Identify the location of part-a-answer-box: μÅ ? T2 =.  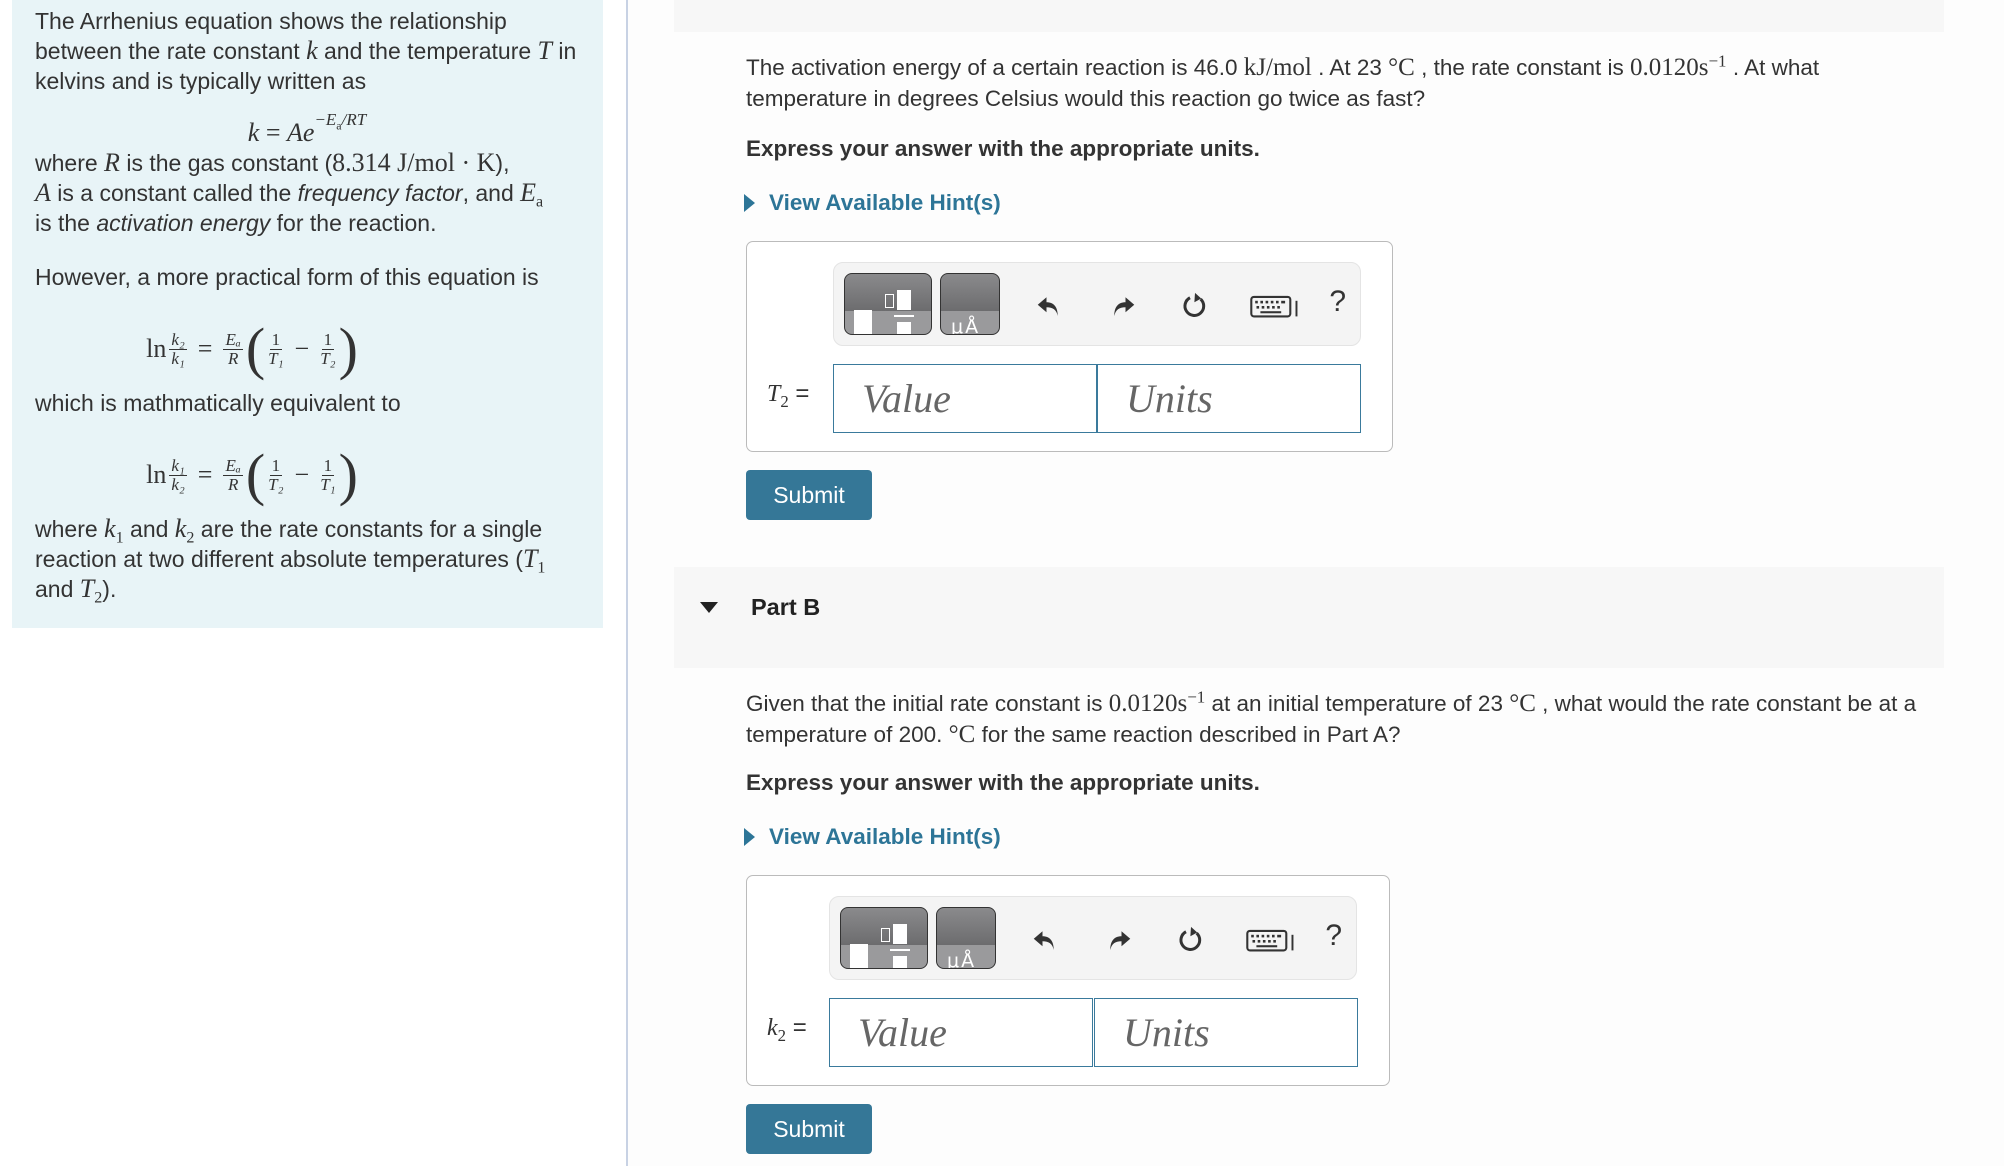
(1069, 346).